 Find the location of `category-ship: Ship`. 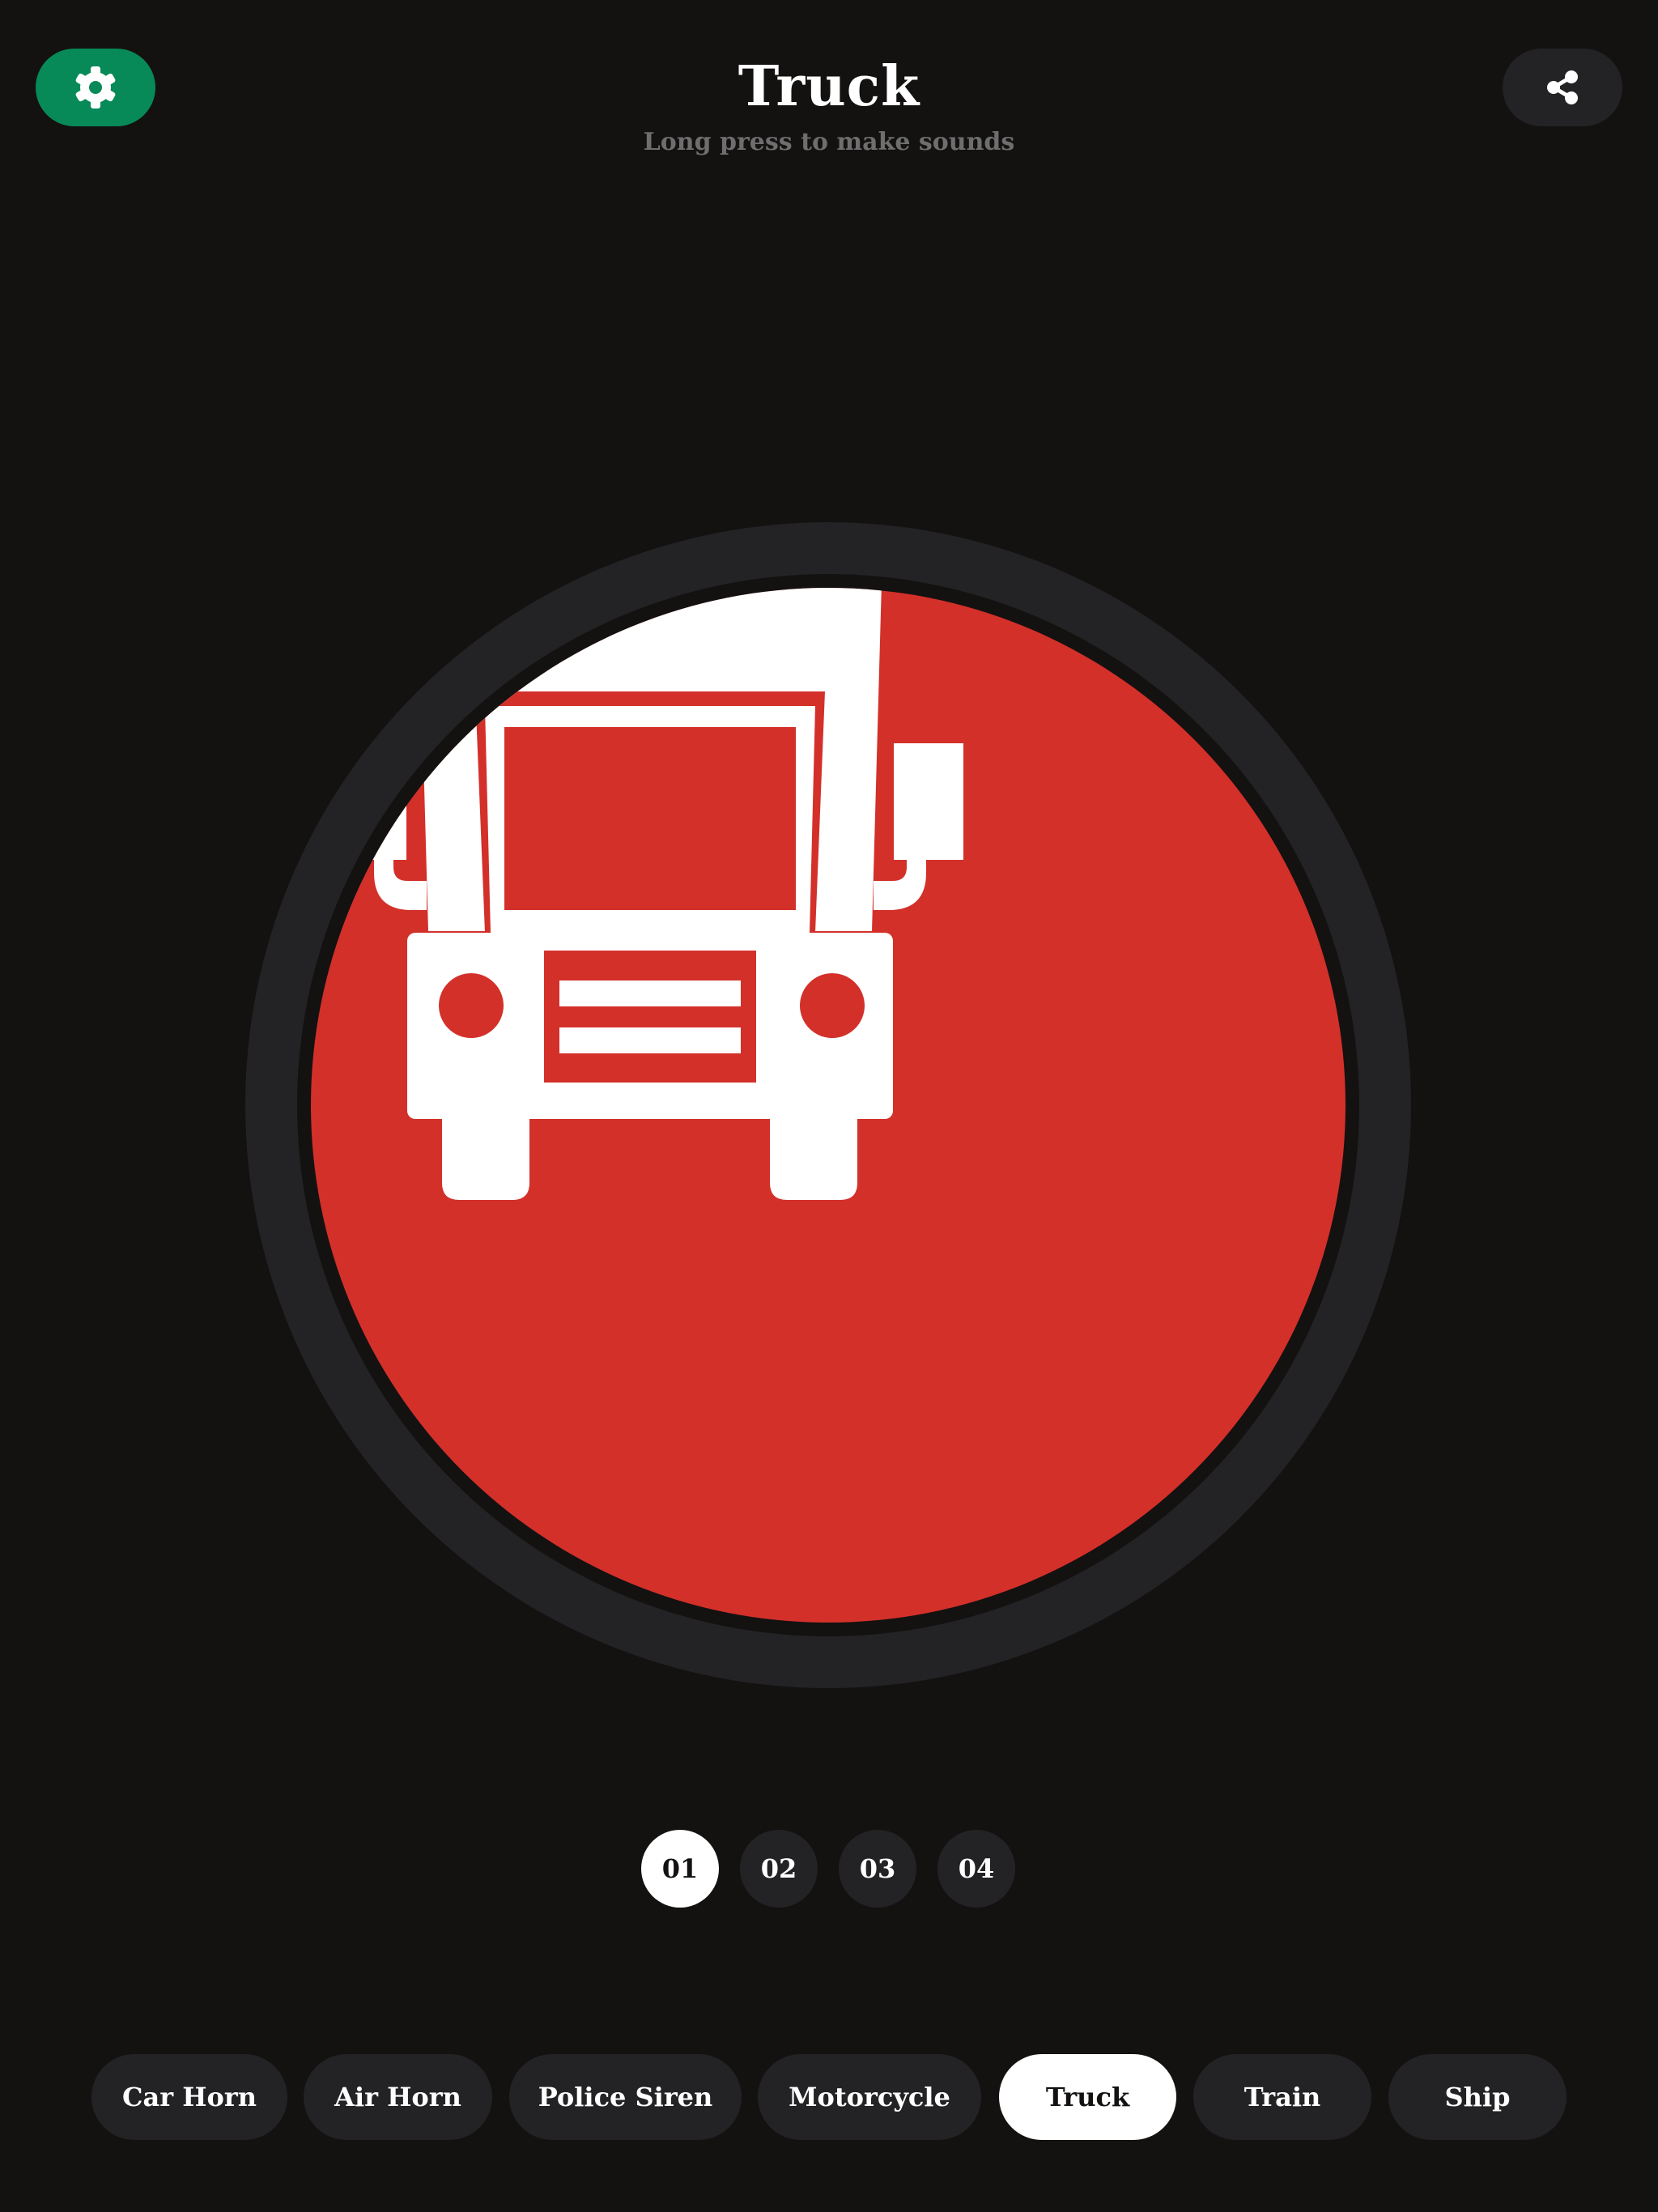

category-ship: Ship is located at coordinates (1477, 2097).